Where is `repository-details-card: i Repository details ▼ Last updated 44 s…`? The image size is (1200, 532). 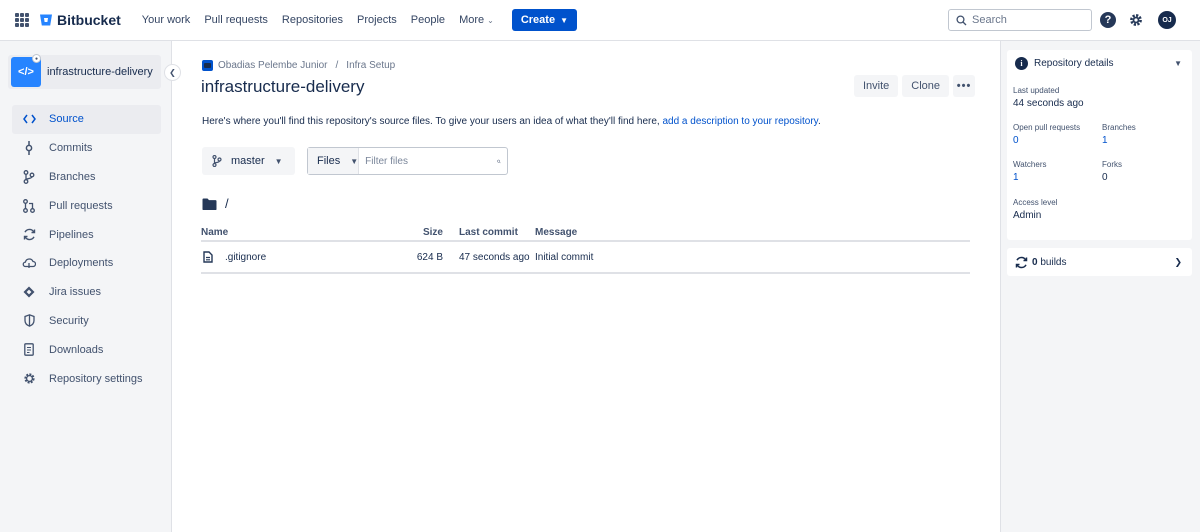 repository-details-card: i Repository details ▼ Last updated 44 s… is located at coordinates (1099, 145).